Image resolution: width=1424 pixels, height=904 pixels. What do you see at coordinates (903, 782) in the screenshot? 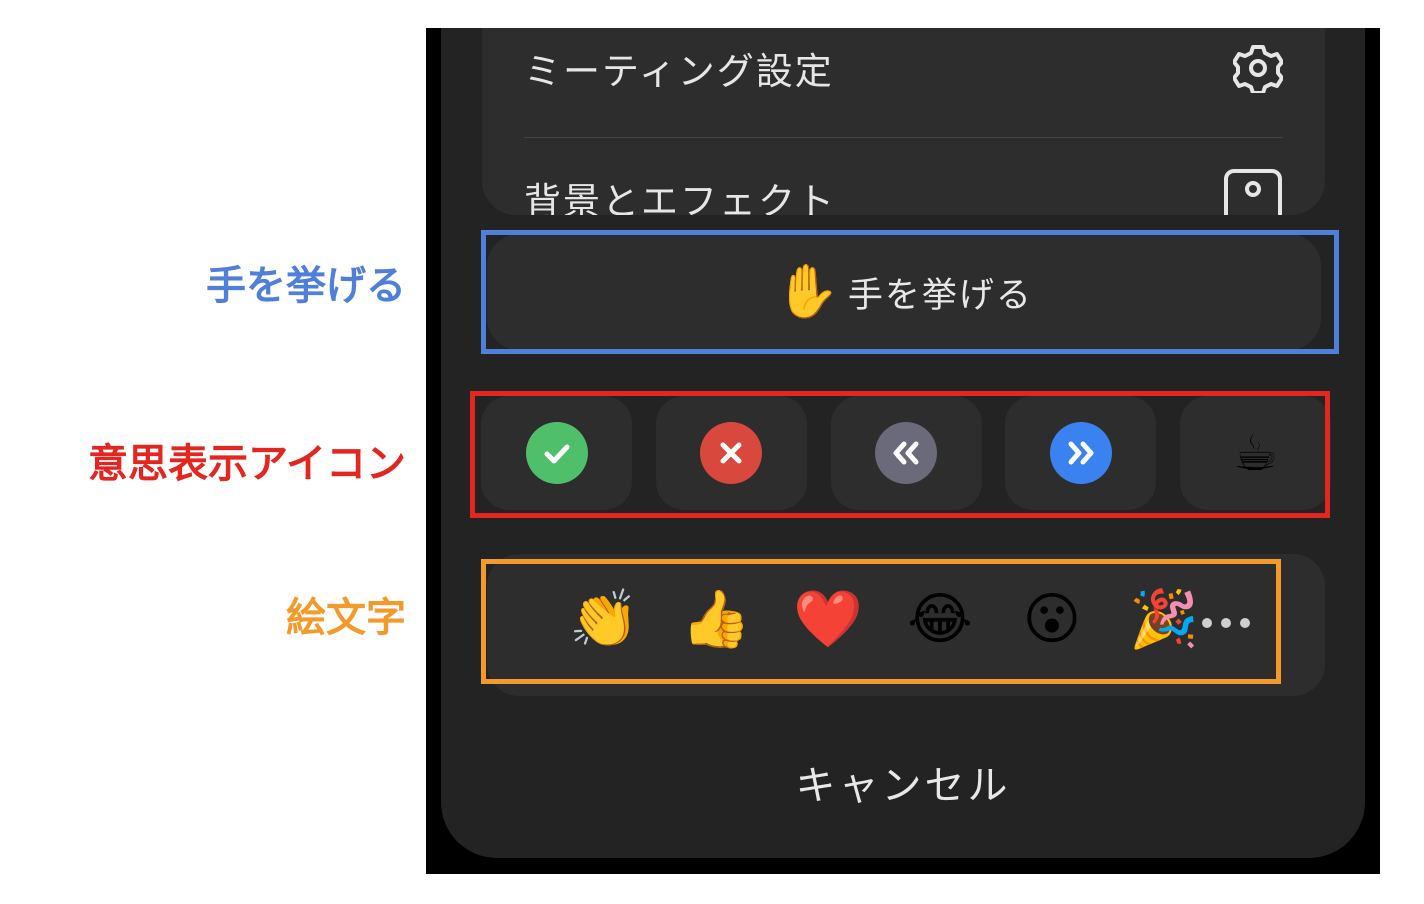
I see `cancel-button: キャンセル` at bounding box center [903, 782].